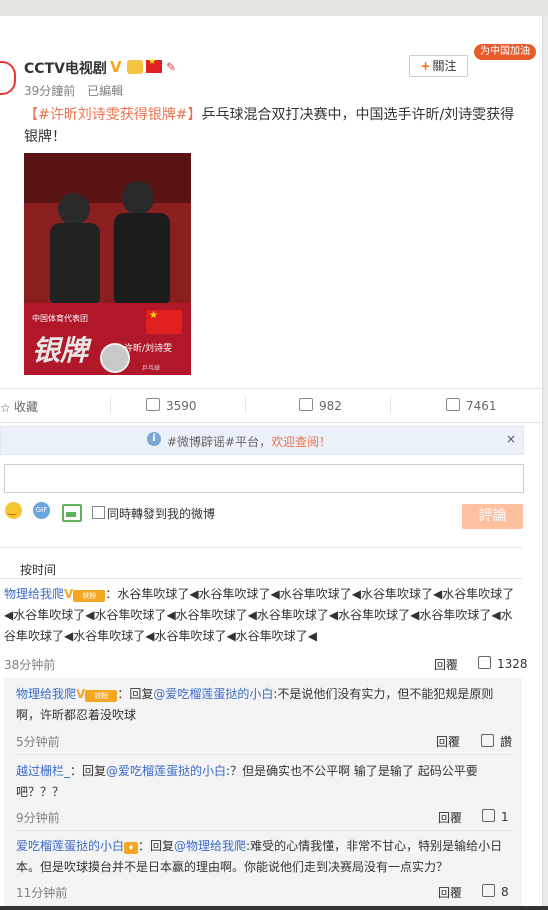 The image size is (548, 910). What do you see at coordinates (74, 209) in the screenshot?
I see `player-head-left` at bounding box center [74, 209].